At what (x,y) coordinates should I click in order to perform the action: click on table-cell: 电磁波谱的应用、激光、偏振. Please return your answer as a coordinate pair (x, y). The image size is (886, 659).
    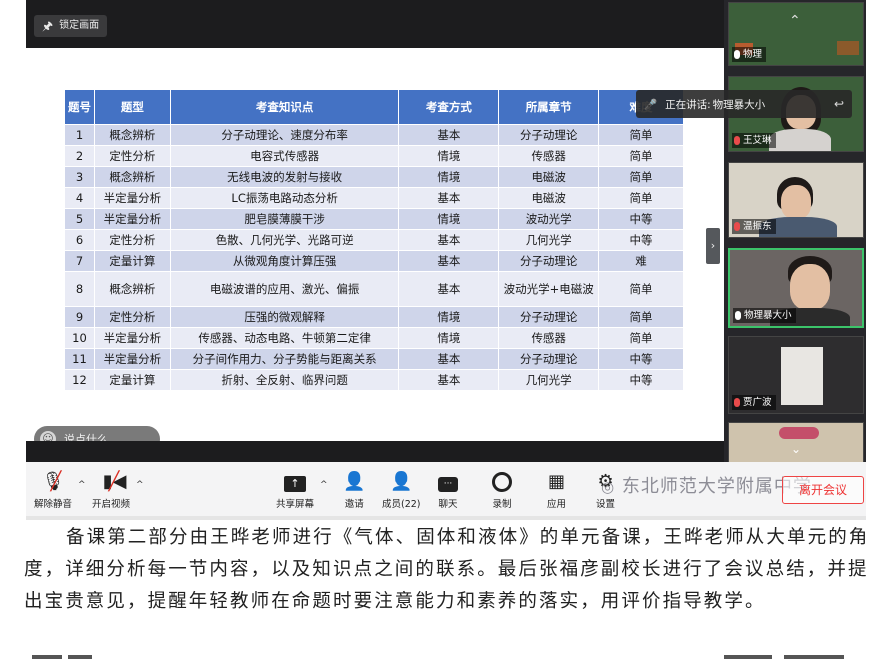
    Looking at the image, I should click on (284, 289).